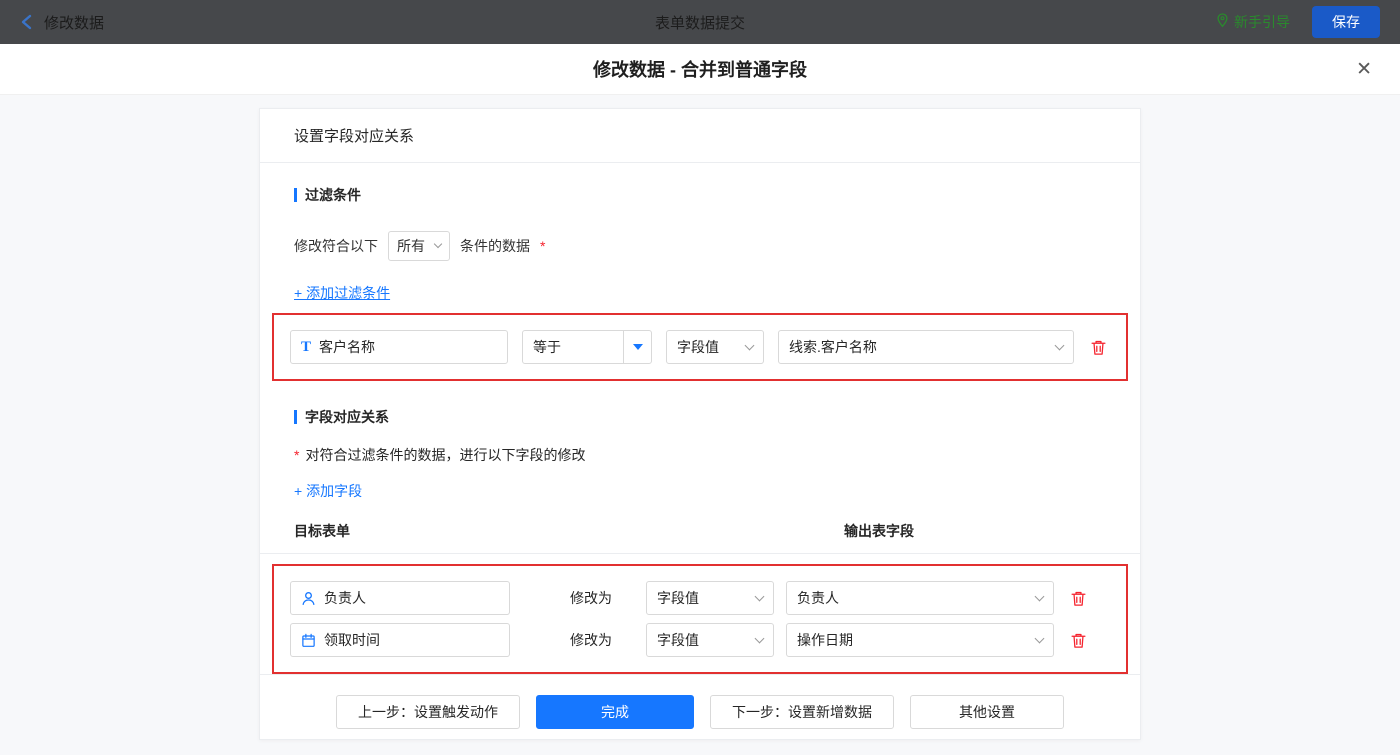  What do you see at coordinates (445, 455) in the screenshot?
I see `mapping-description: 对符合过滤条件的数据，进行以下字段的修改` at bounding box center [445, 455].